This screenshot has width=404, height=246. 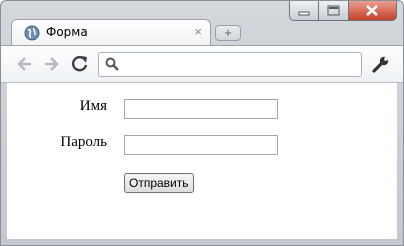 I want to click on name-field, so click(x=201, y=109).